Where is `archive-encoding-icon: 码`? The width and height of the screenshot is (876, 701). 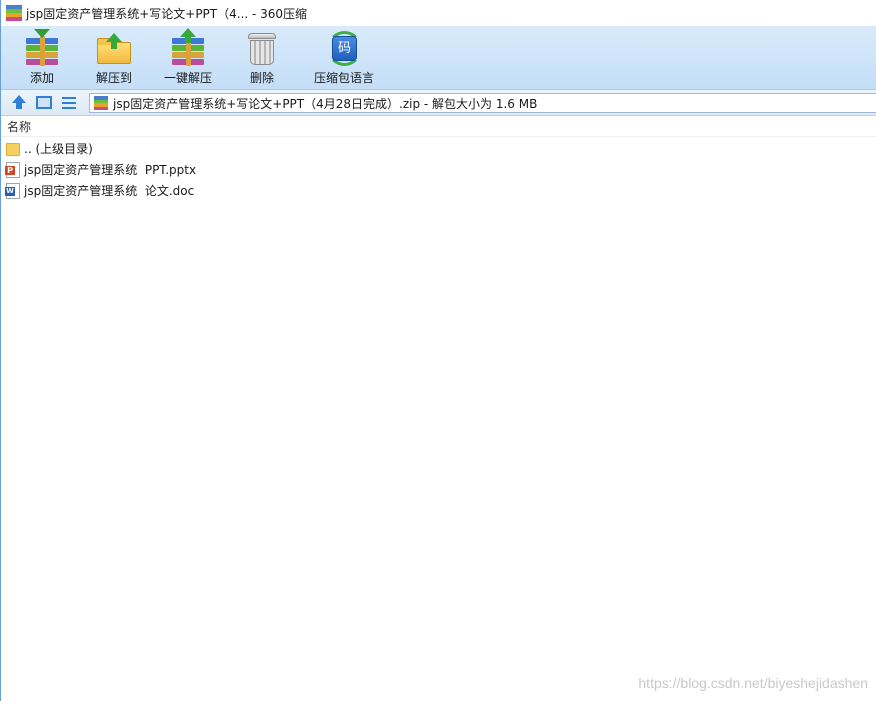 archive-encoding-icon: 码 is located at coordinates (344, 48).